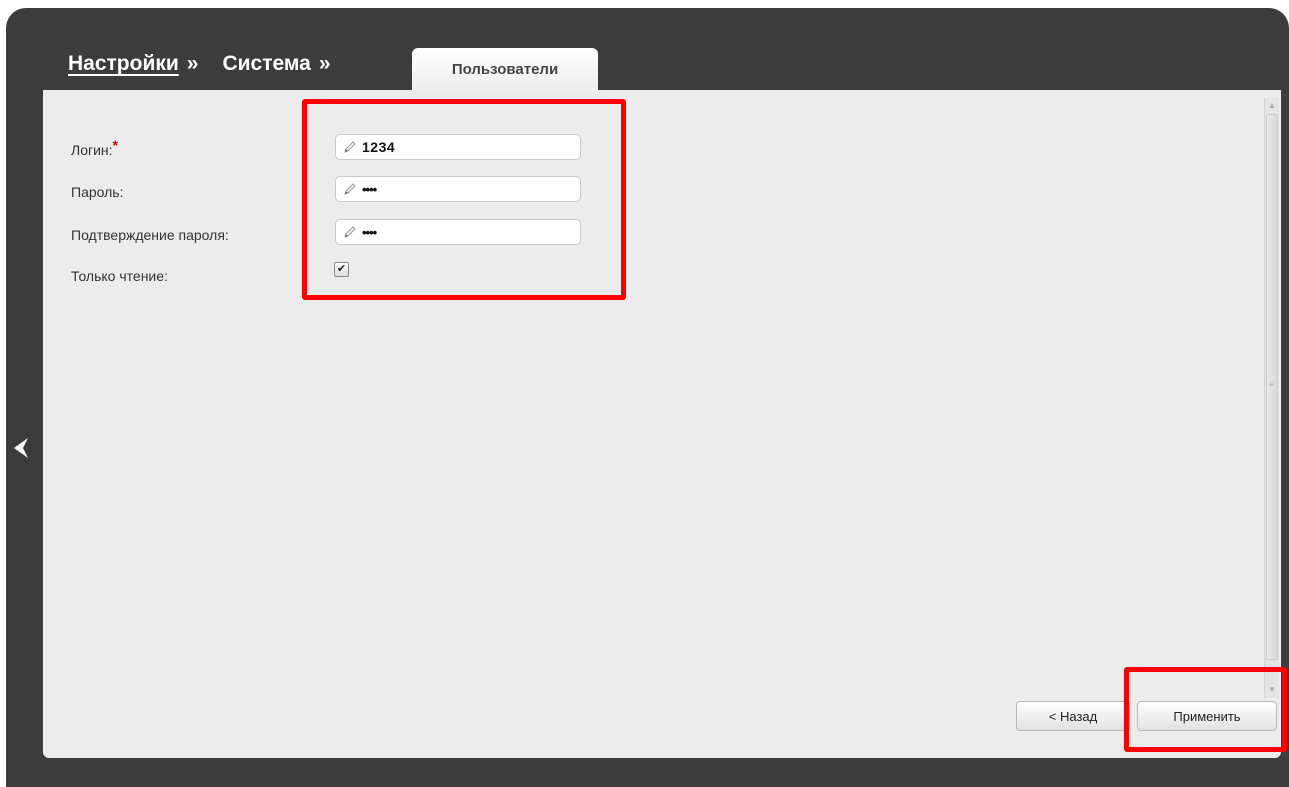  Describe the element at coordinates (505, 69) in the screenshot. I see `tab-users: Пользователи` at that location.